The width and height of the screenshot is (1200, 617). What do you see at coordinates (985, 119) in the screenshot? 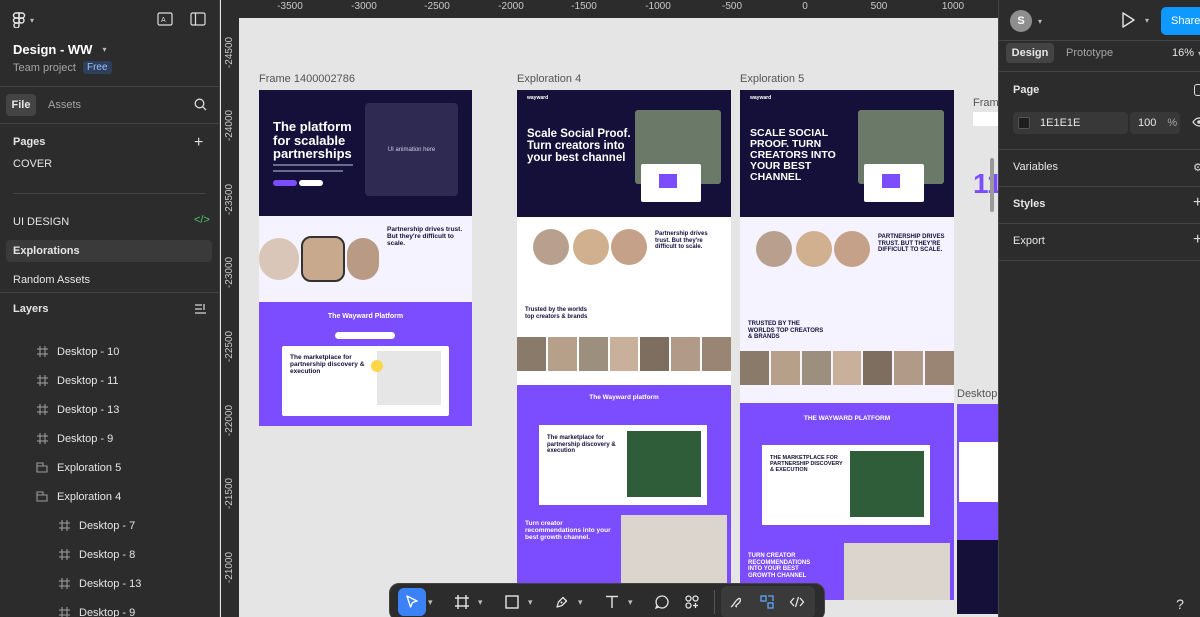
I see `partial-frame` at bounding box center [985, 119].